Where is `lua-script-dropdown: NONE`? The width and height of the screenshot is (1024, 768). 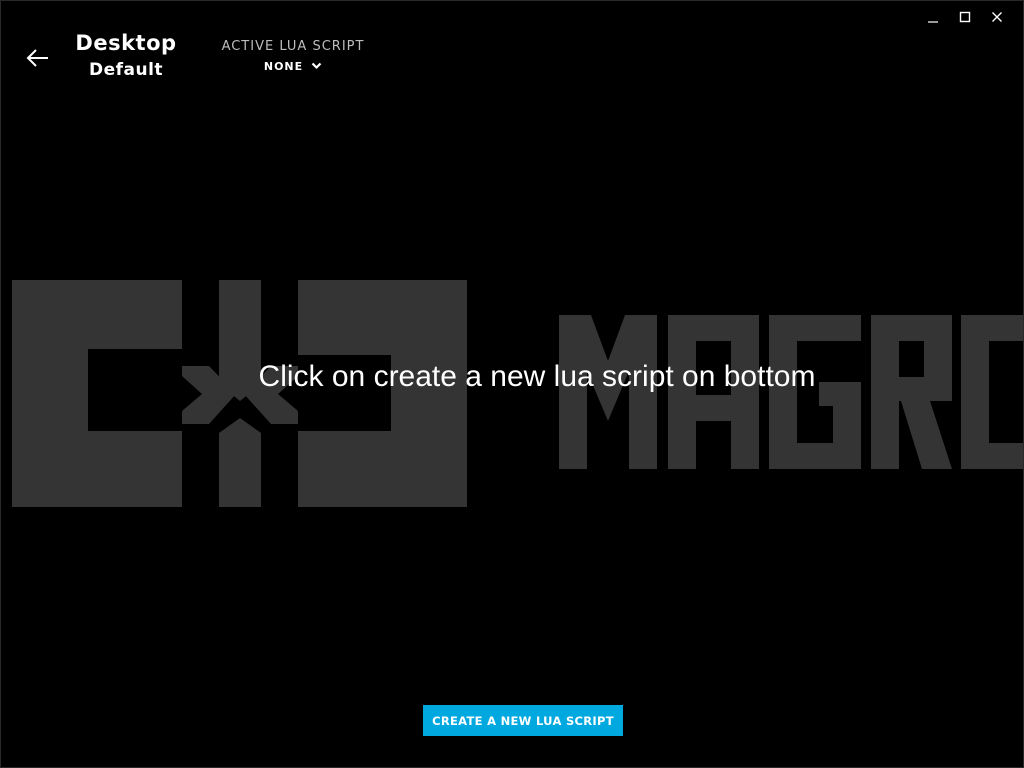
lua-script-dropdown: NONE is located at coordinates (293, 66).